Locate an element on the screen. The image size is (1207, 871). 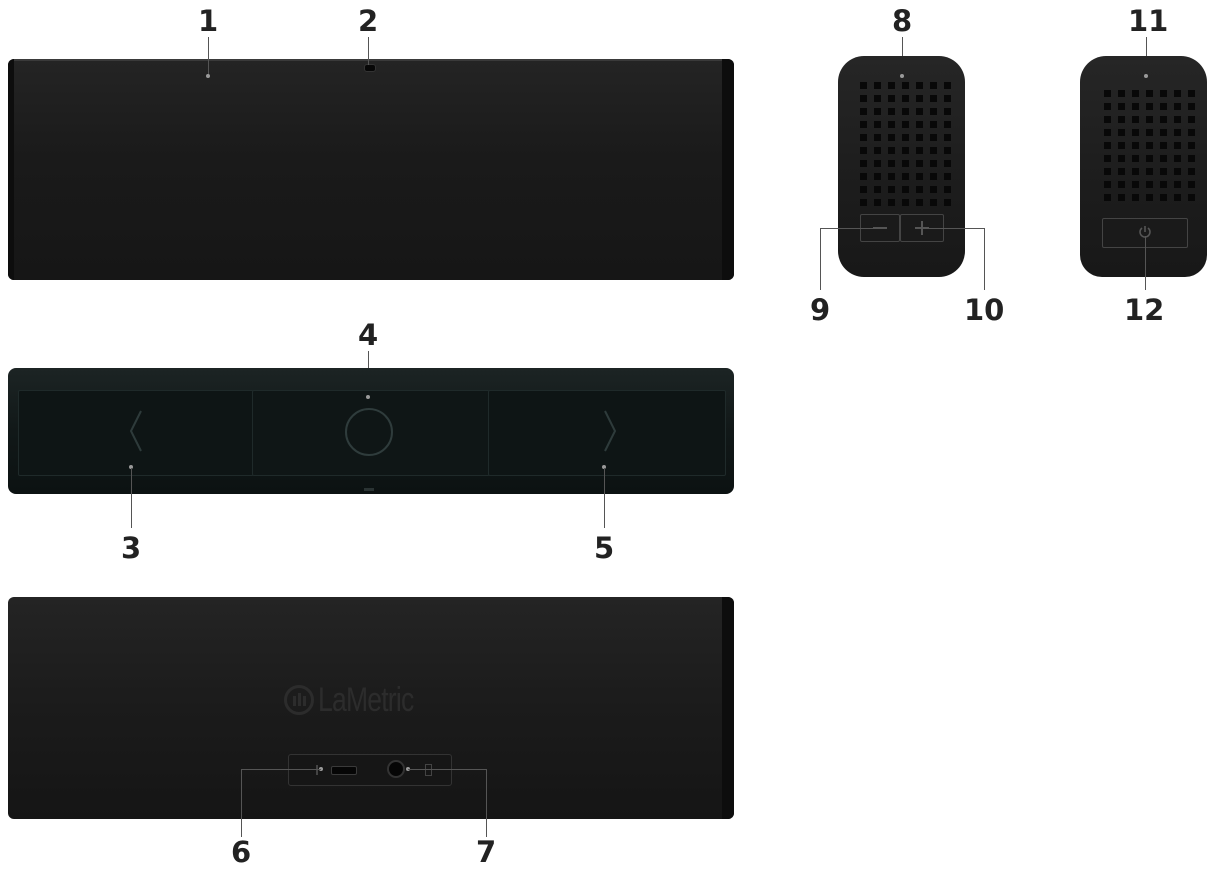
callout-number-8: 8 is located at coordinates (902, 21).